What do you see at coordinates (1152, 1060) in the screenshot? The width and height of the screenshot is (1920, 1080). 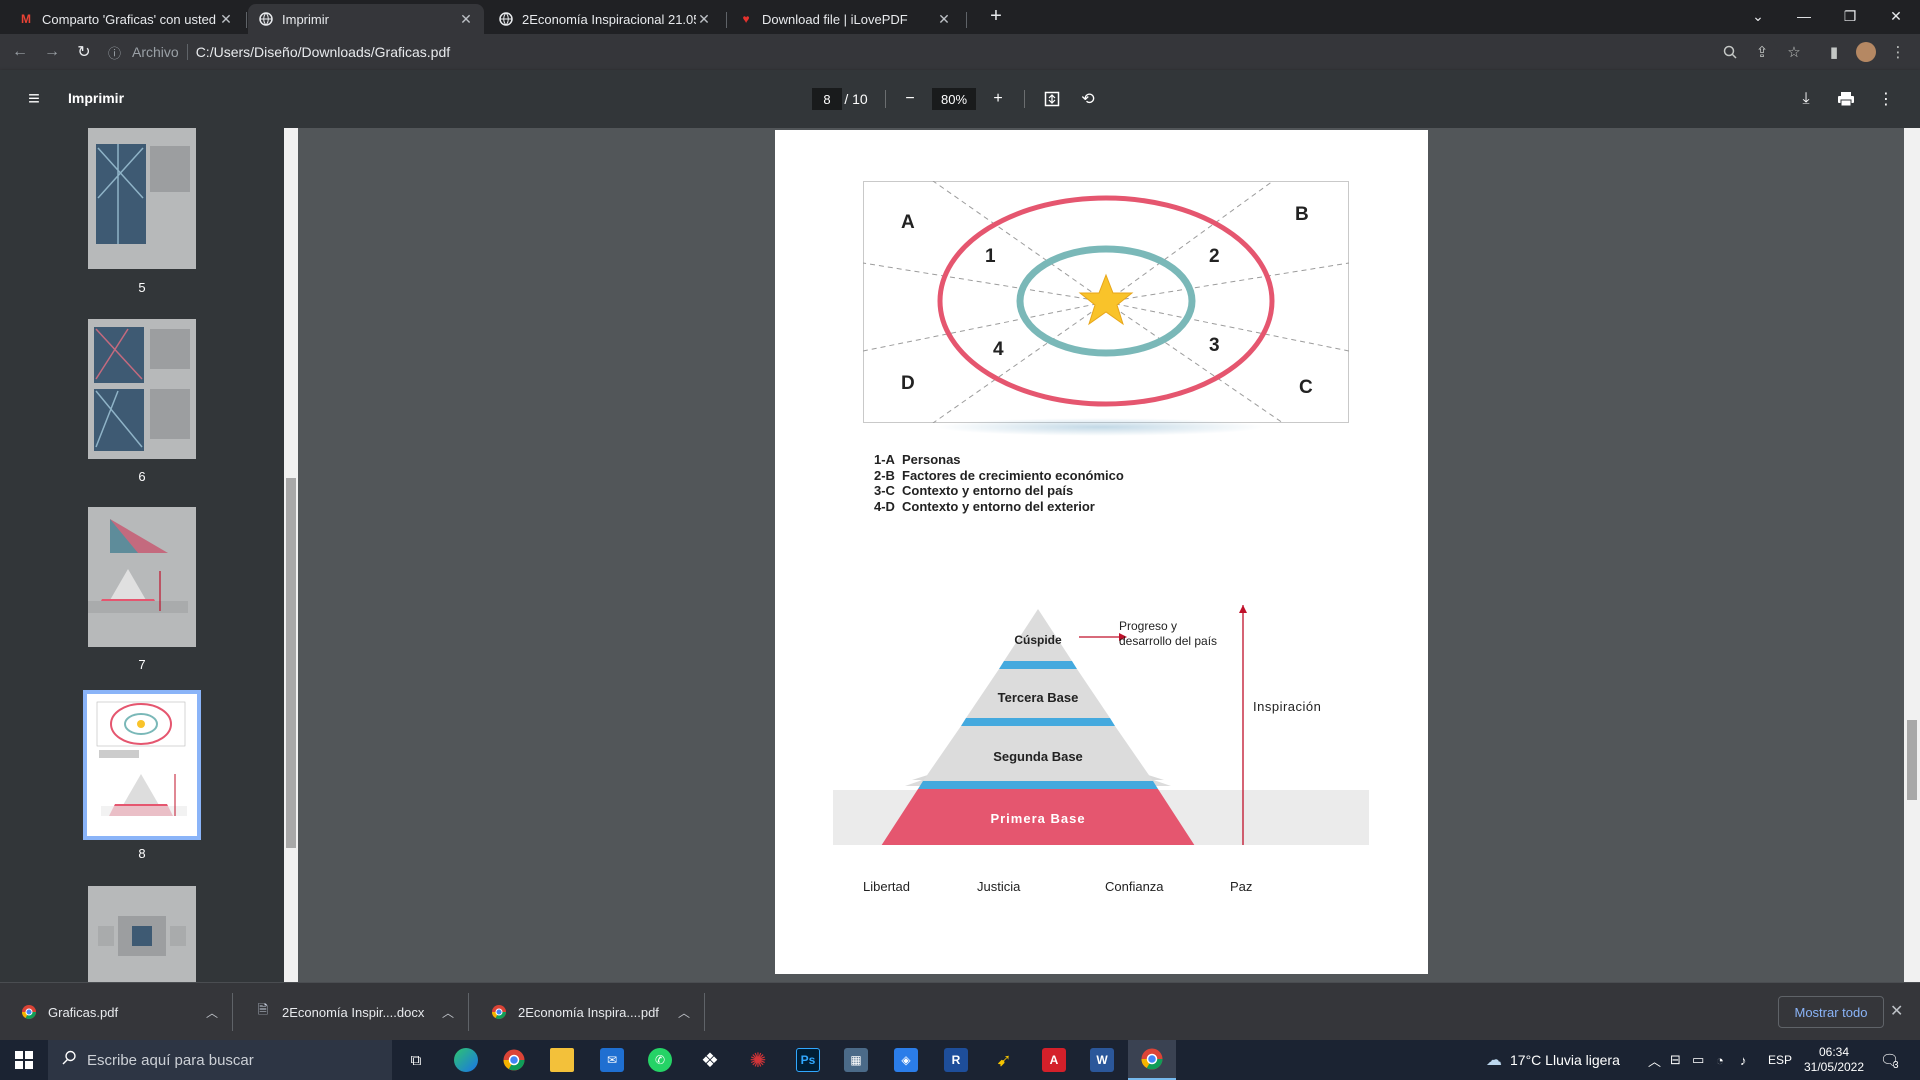 I see `chrome-active-icon` at bounding box center [1152, 1060].